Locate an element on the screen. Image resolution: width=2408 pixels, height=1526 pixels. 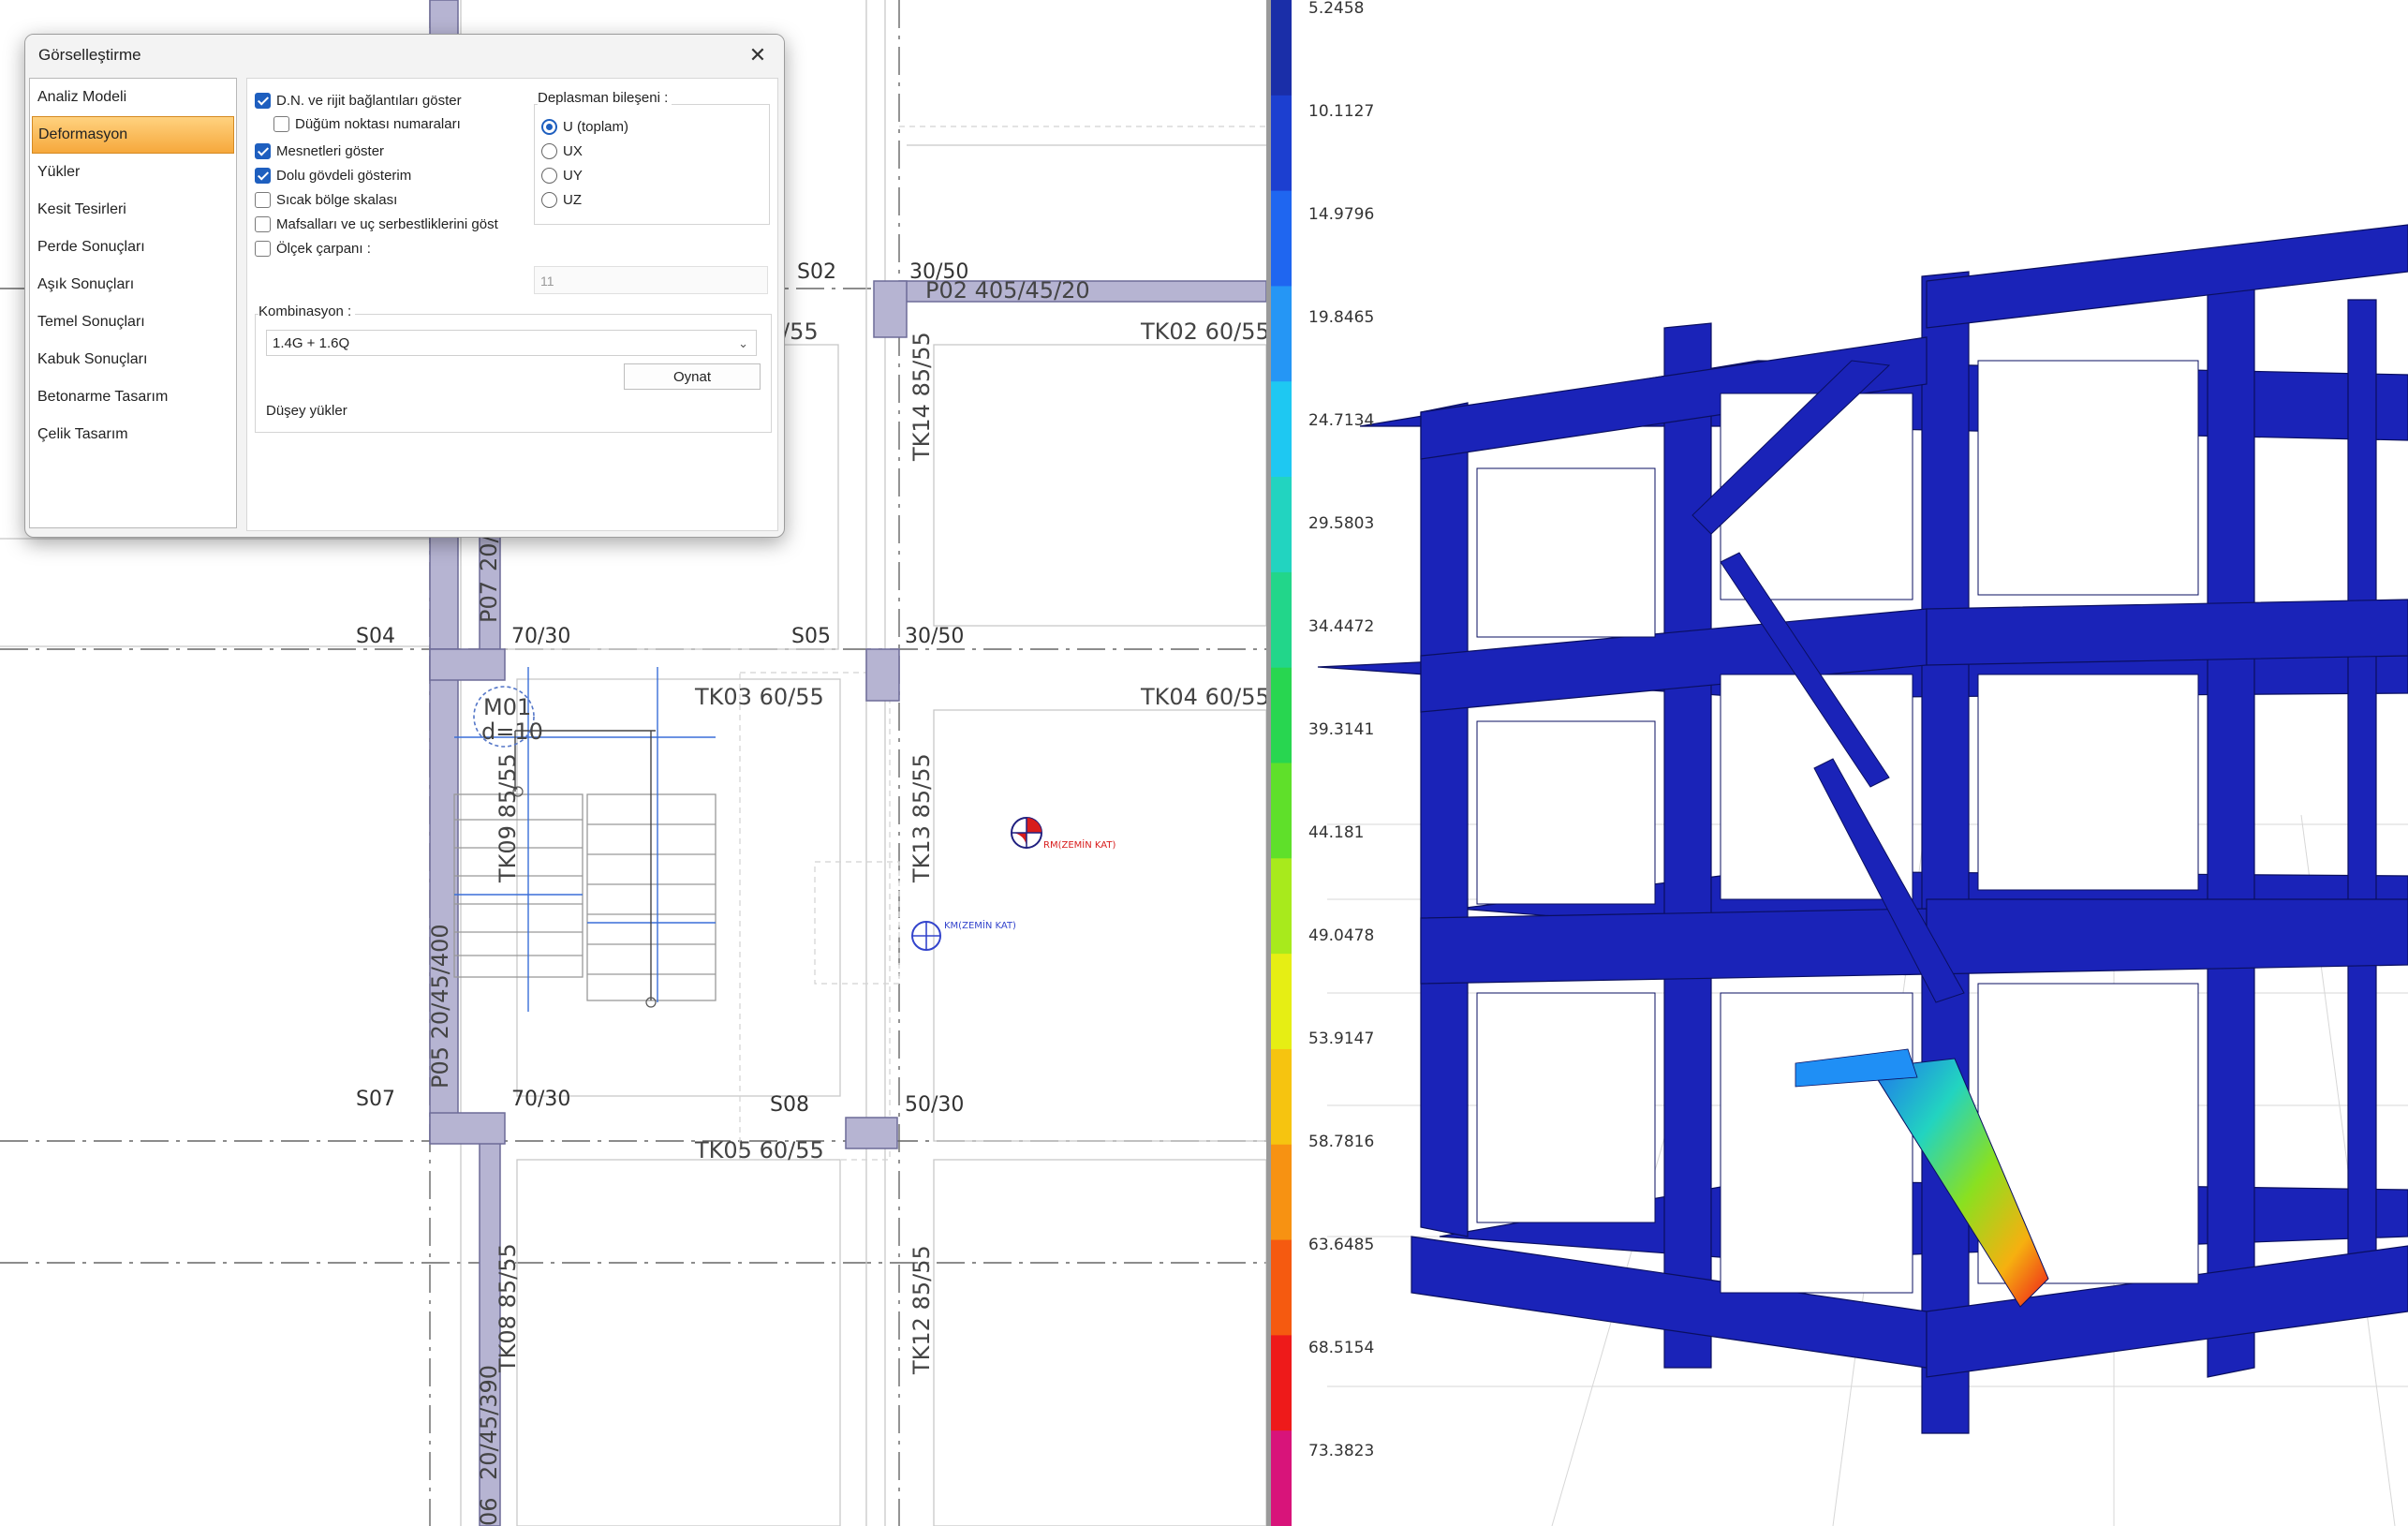
checkbox-show-supports: Mesnetleri göster is located at coordinates (319, 151).